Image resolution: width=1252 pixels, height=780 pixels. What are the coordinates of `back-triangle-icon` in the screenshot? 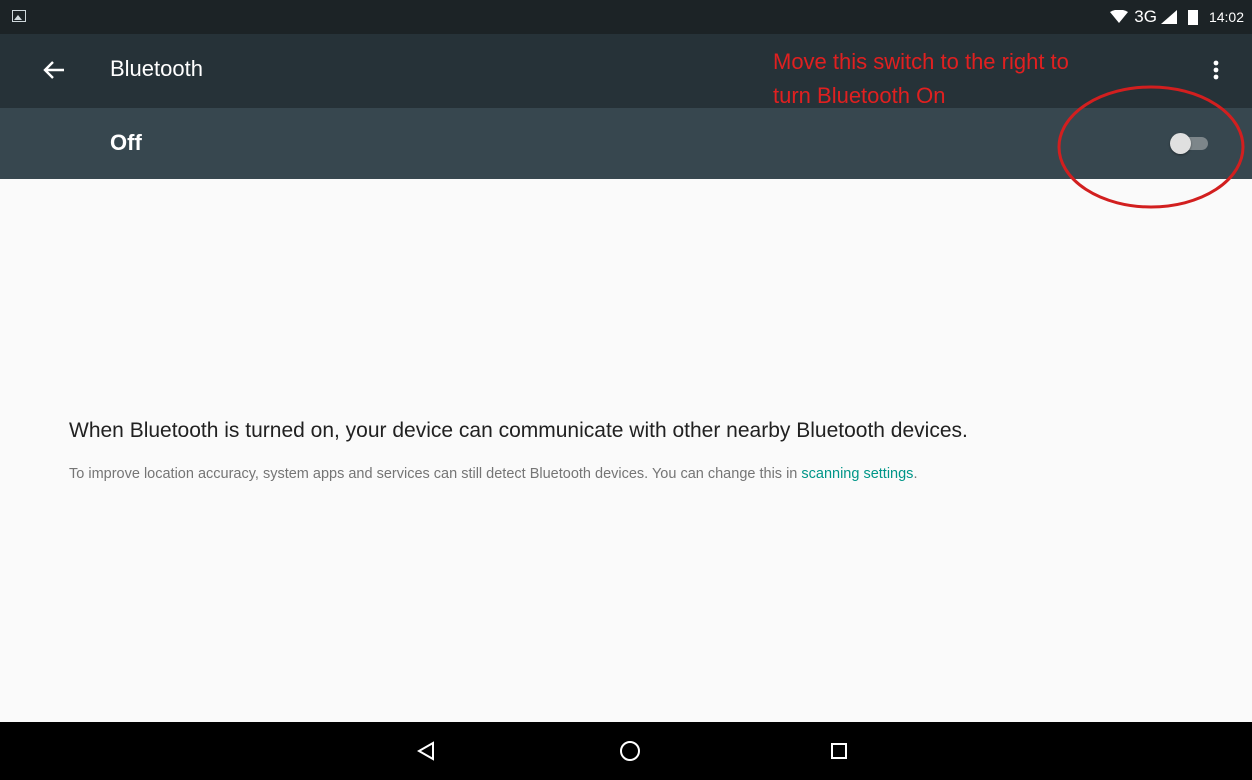 It's located at (425, 751).